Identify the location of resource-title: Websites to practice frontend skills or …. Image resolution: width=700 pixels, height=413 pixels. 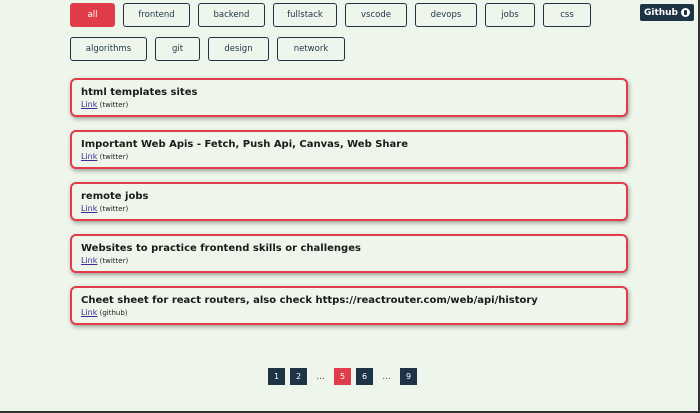
(221, 248).